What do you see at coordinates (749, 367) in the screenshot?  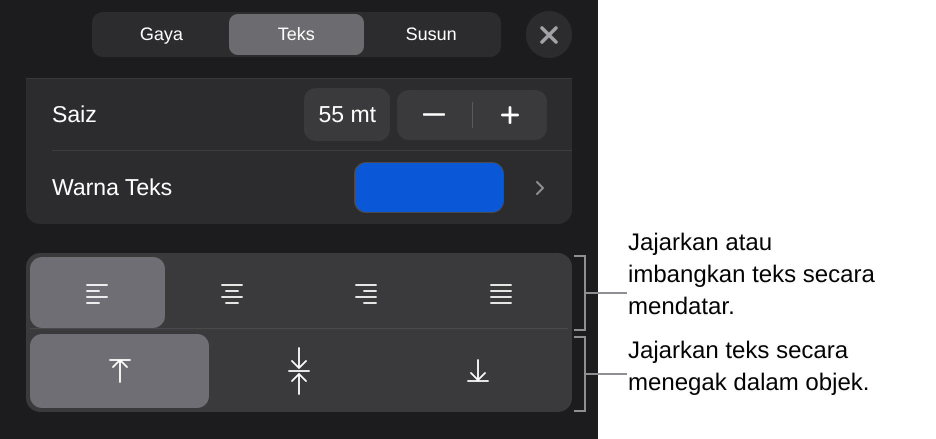 I see `callout-text: Jajarkan teks secara menegak dalam objek.` at bounding box center [749, 367].